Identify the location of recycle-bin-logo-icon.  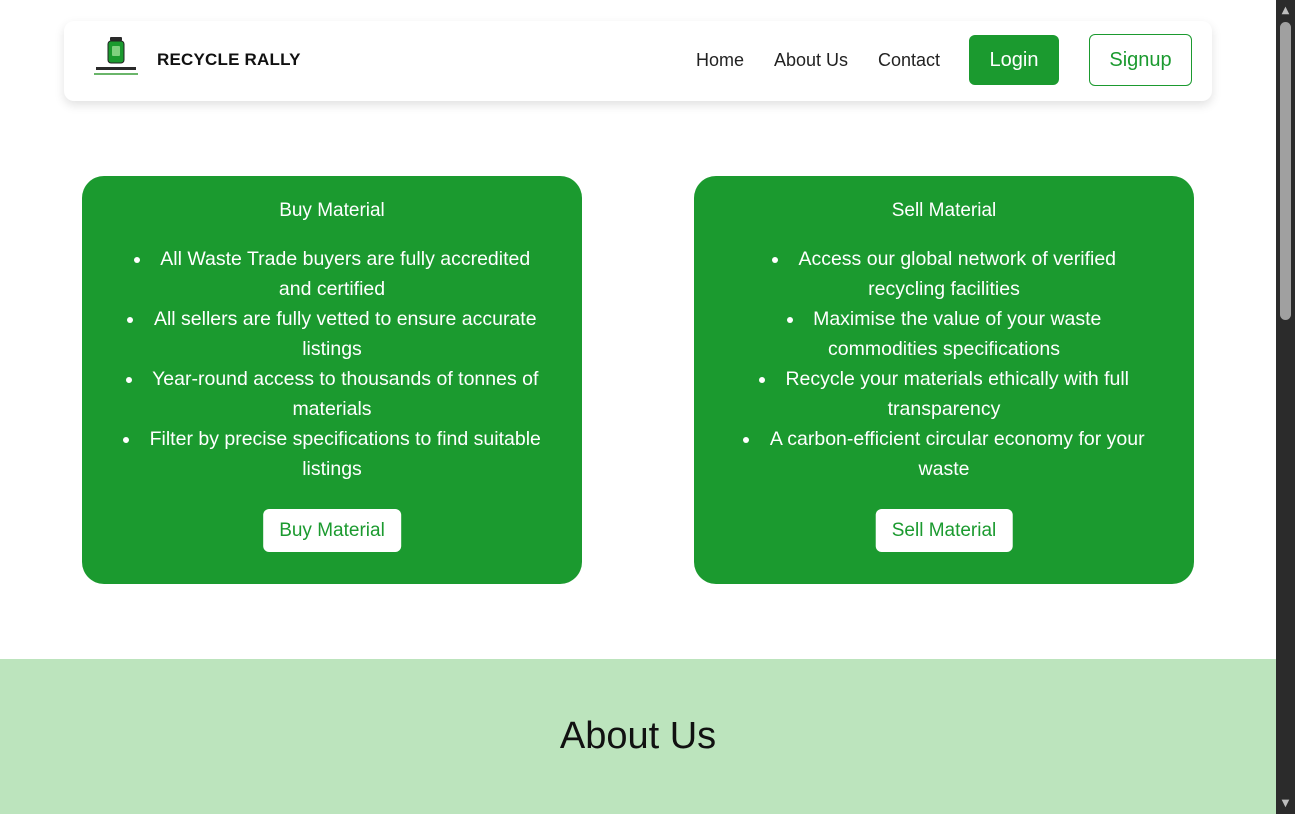
(116, 59).